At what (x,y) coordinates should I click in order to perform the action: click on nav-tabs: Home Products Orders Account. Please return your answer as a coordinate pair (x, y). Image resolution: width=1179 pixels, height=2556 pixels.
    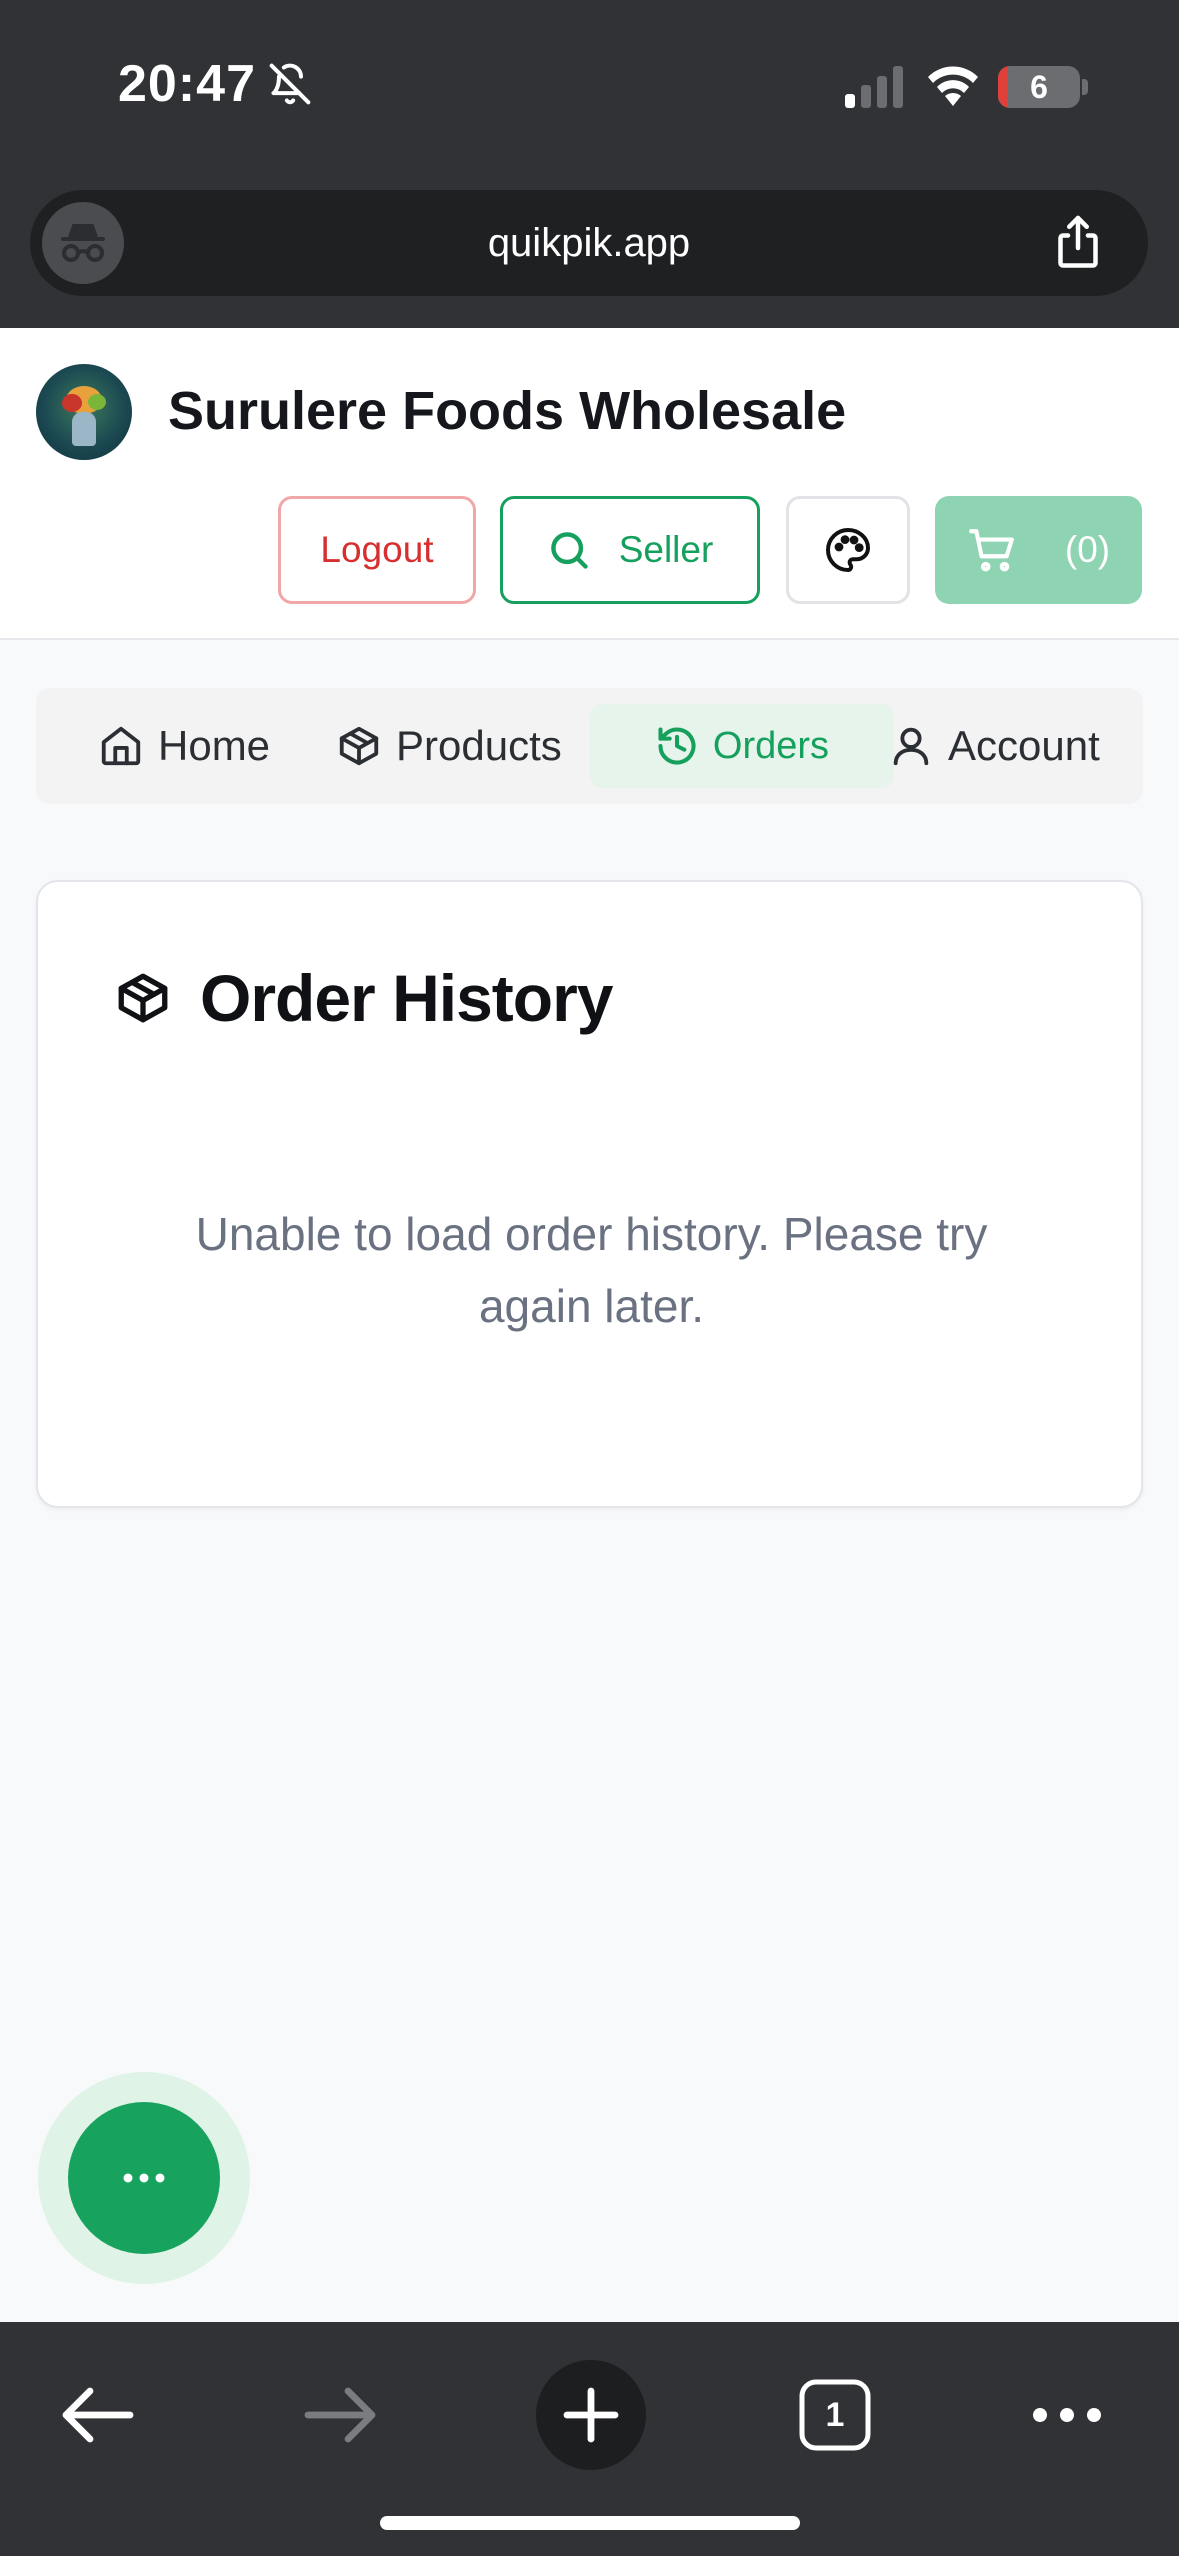
    Looking at the image, I should click on (589, 746).